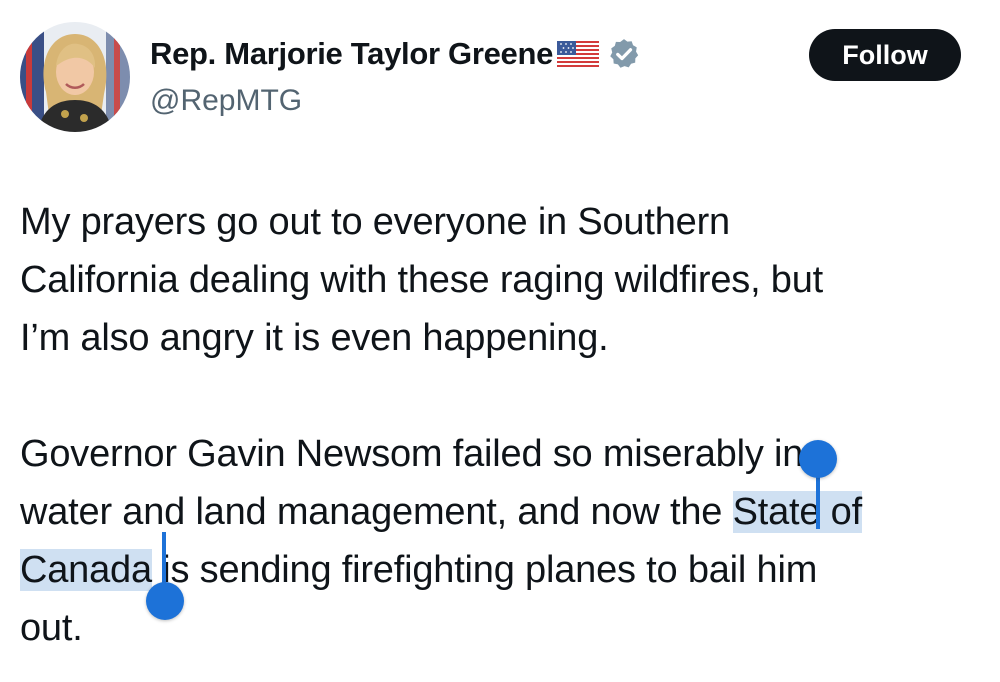 This screenshot has height=682, width=1000. What do you see at coordinates (797, 512) in the screenshot?
I see `selected-text: State of` at bounding box center [797, 512].